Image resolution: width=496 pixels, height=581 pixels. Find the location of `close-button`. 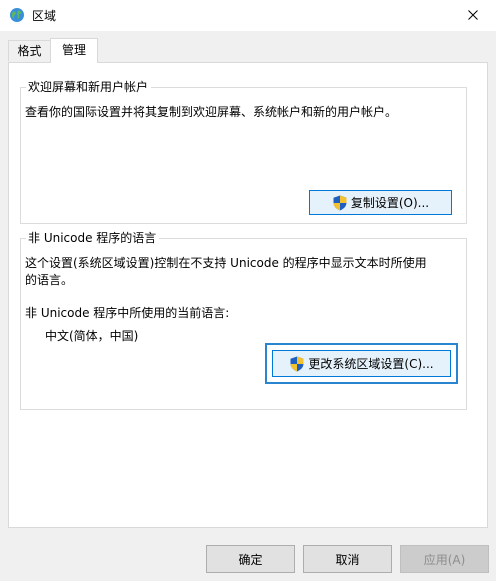

close-button is located at coordinates (473, 15).